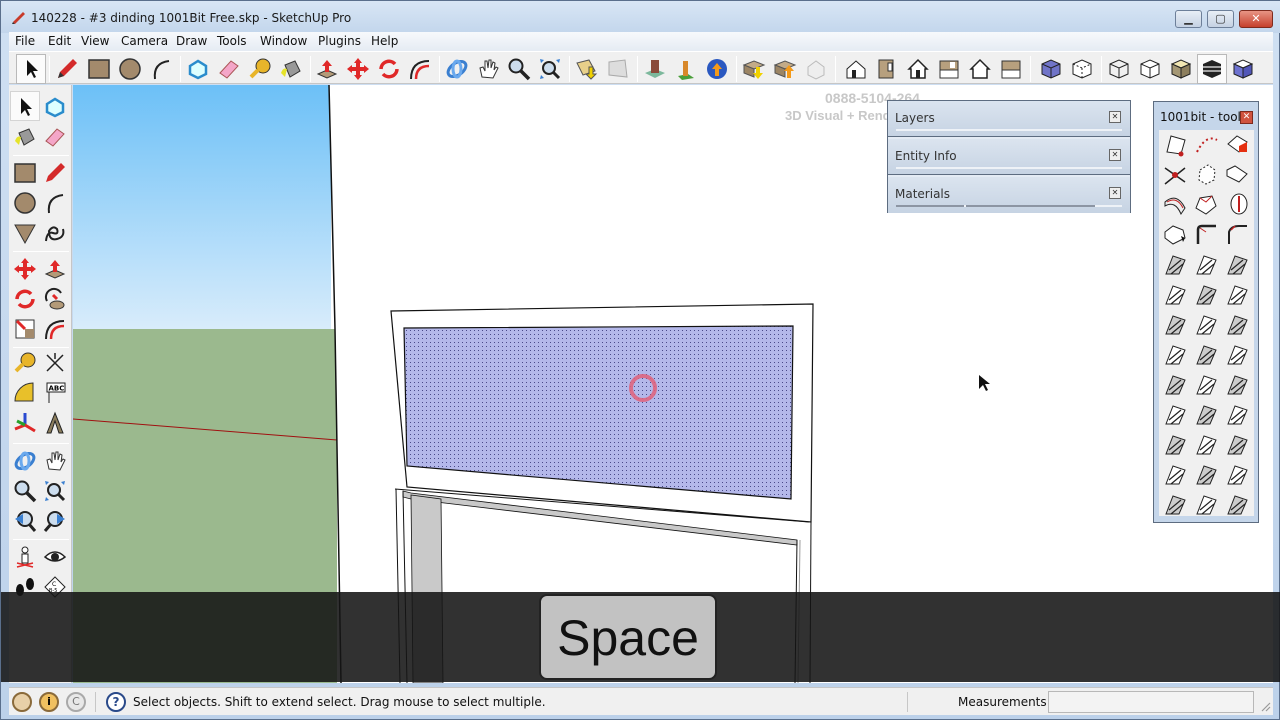  What do you see at coordinates (1082, 69) in the screenshot?
I see `back-edges-icon` at bounding box center [1082, 69].